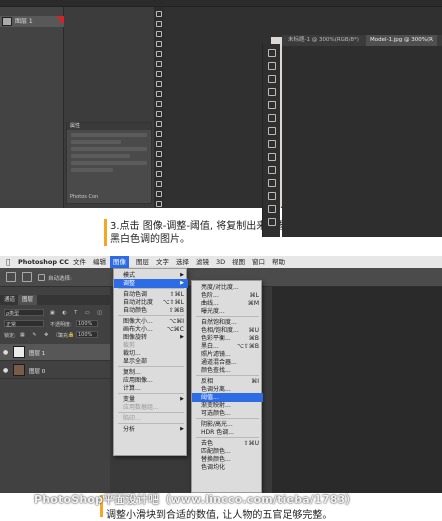  Describe the element at coordinates (258, 262) in the screenshot. I see `menu-window: 窗口` at that location.